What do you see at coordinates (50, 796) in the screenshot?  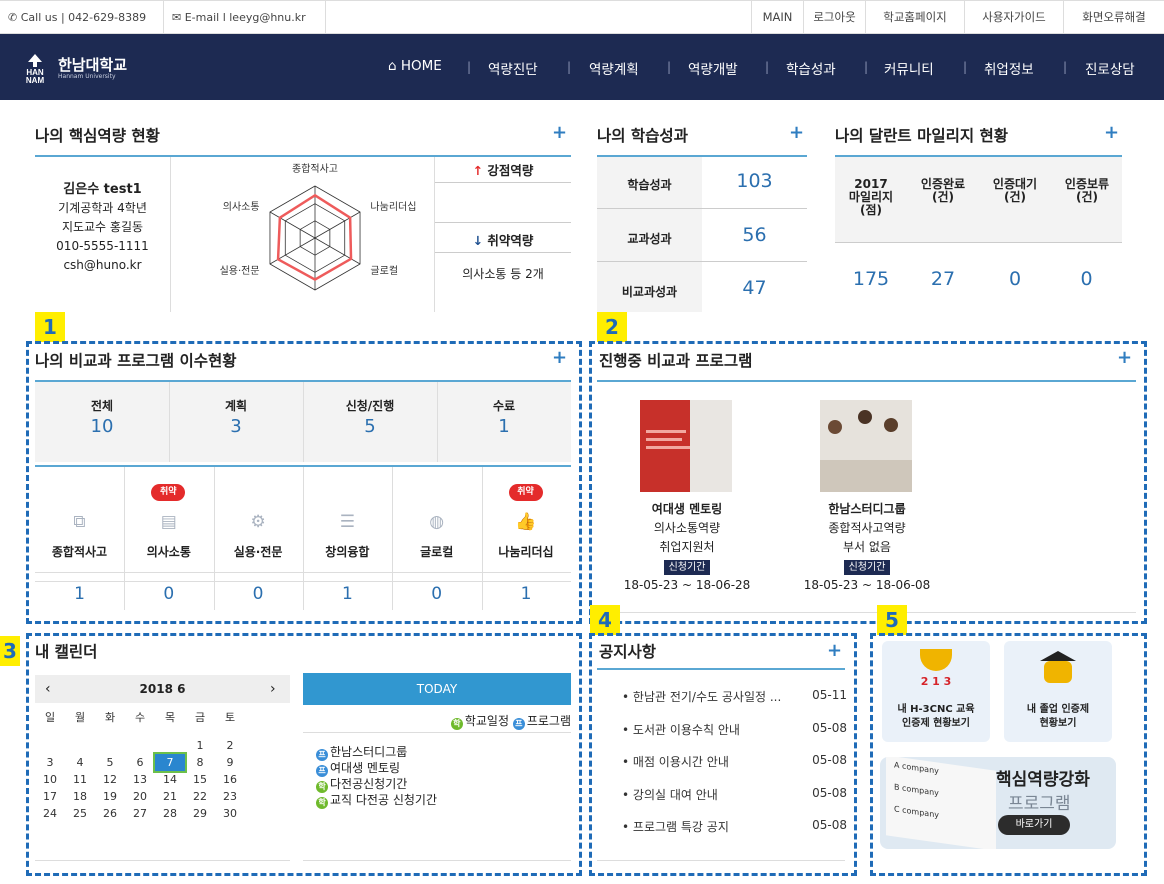 I see `calendar-day: 17` at bounding box center [50, 796].